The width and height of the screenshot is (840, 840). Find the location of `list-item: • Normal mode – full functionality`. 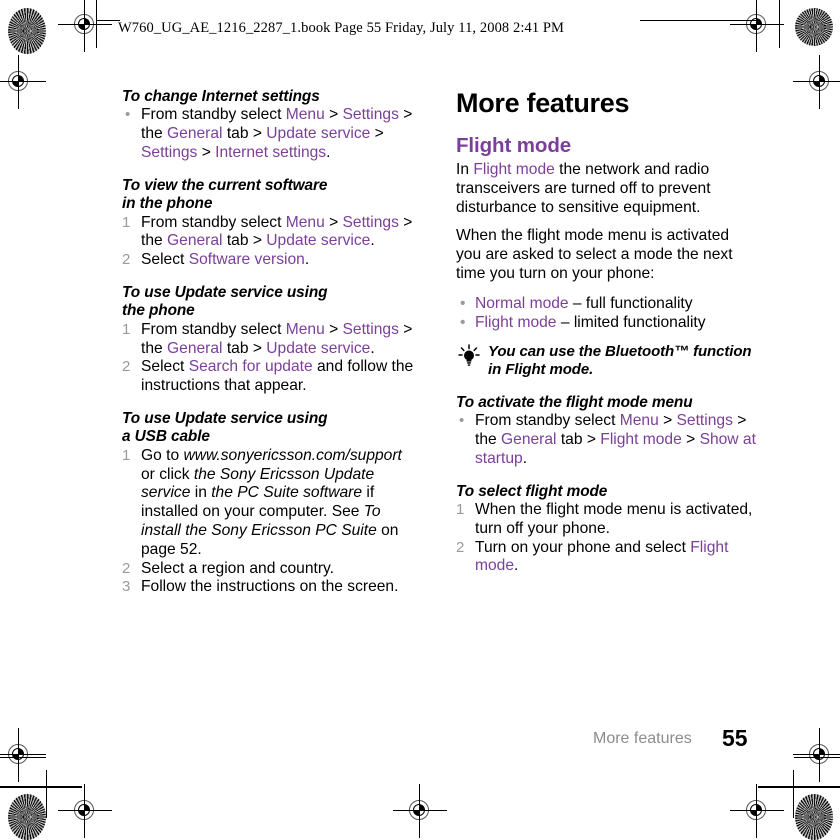

list-item: • Normal mode – full functionality is located at coordinates (606, 304).